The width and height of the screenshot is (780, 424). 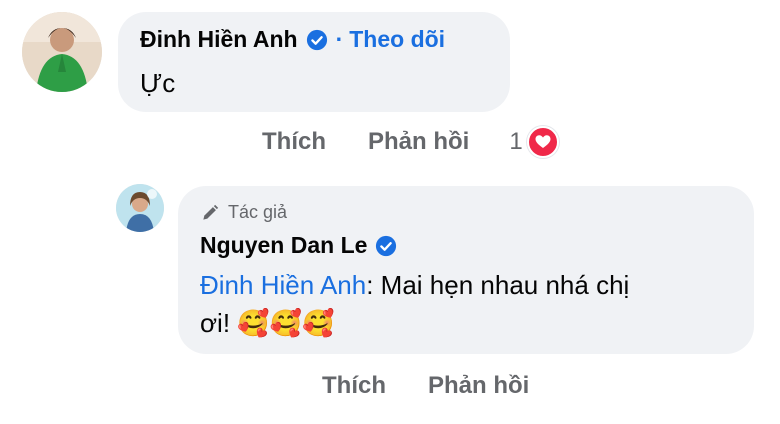 I want to click on pencil-icon, so click(x=211, y=212).